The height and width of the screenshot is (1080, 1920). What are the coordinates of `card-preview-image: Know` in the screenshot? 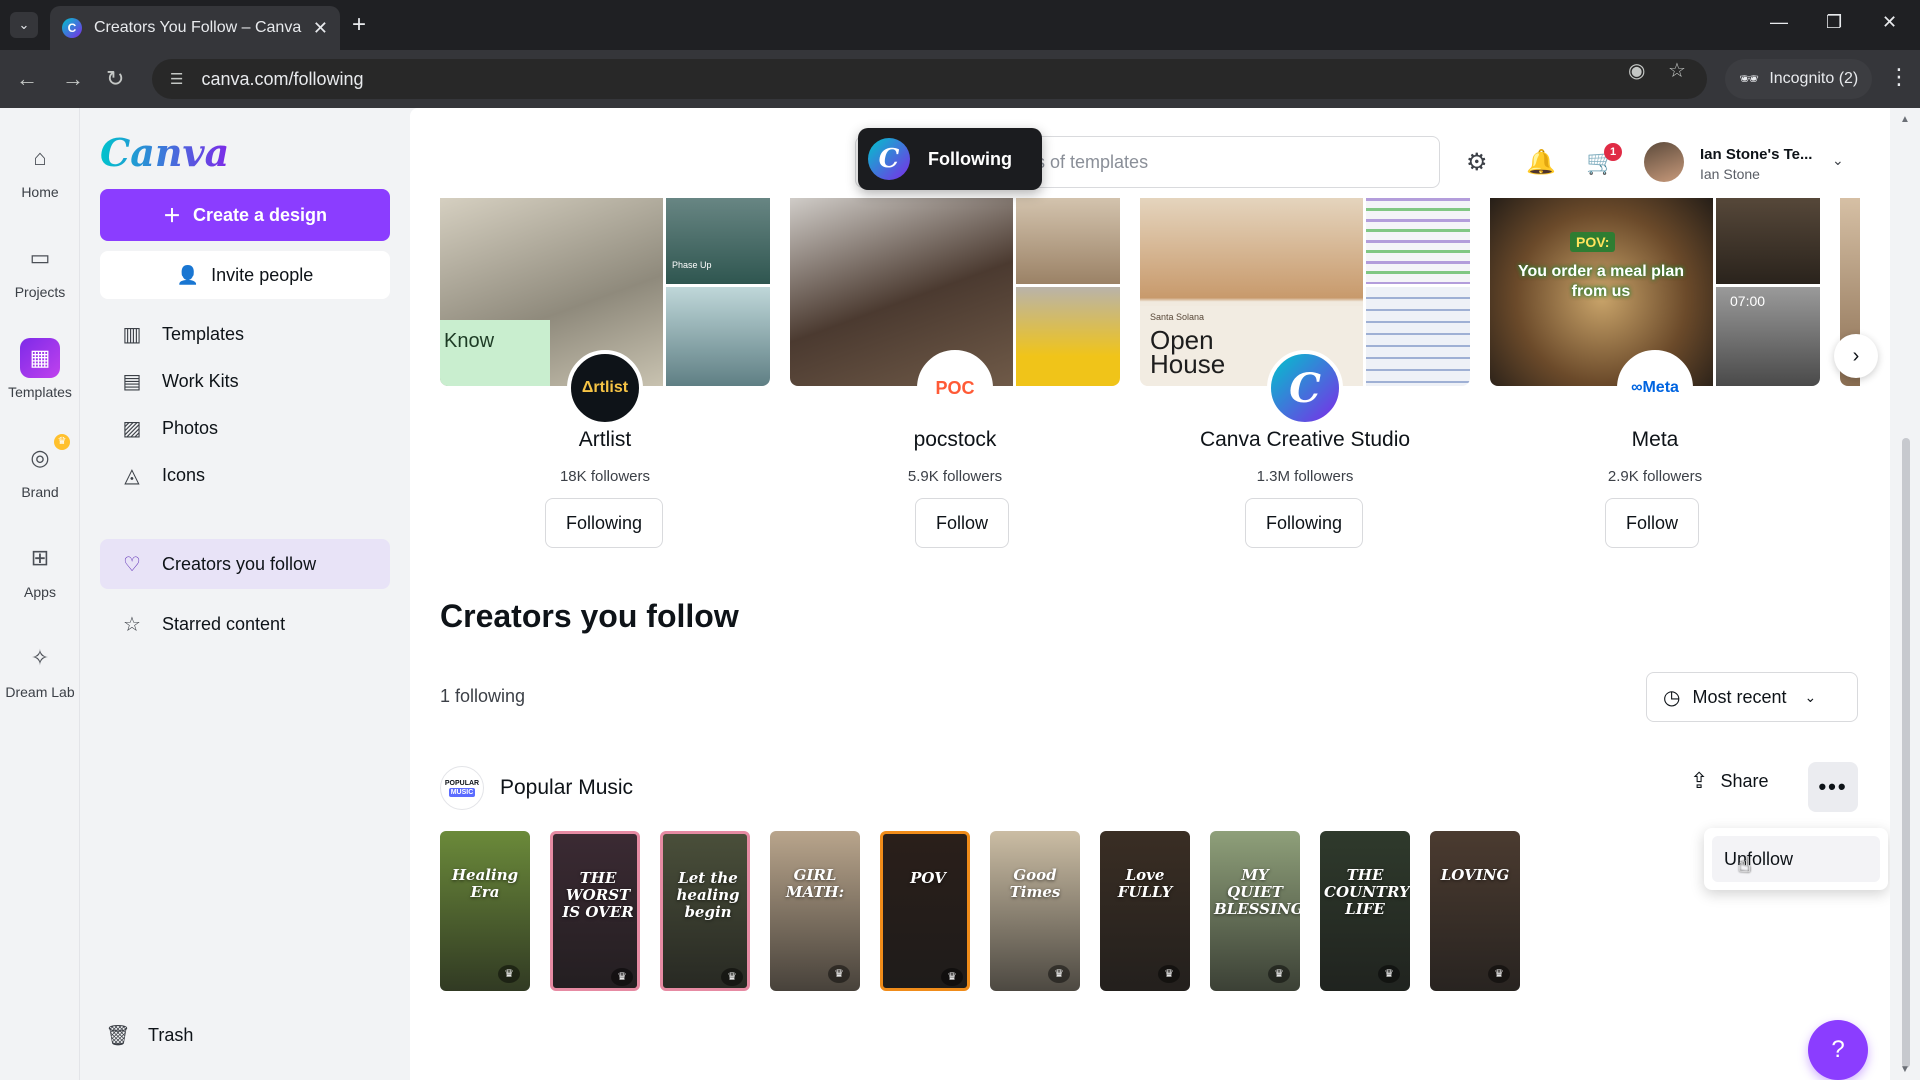 It's located at (551, 288).